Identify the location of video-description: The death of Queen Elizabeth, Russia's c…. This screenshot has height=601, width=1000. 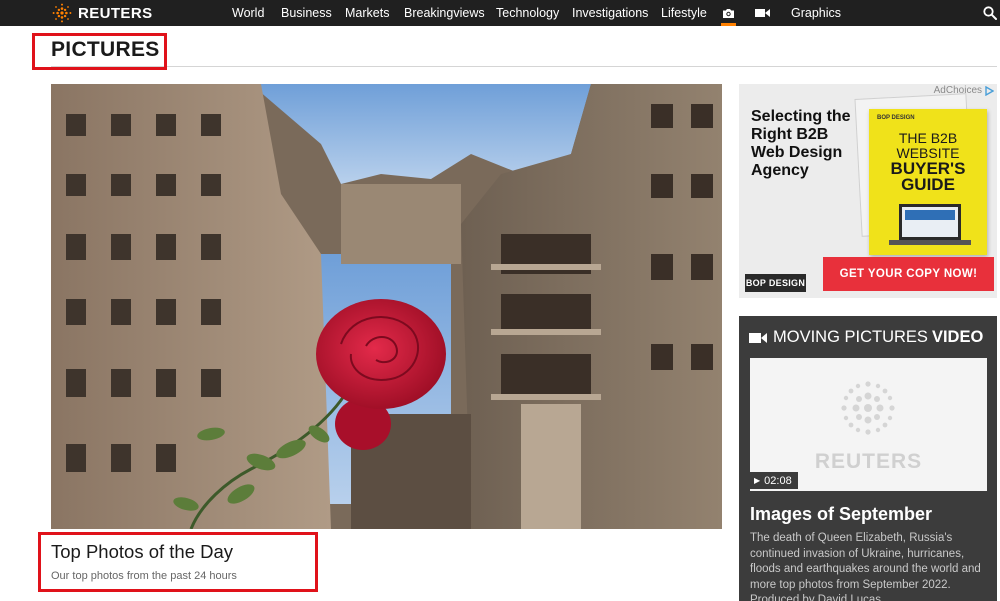
(865, 566).